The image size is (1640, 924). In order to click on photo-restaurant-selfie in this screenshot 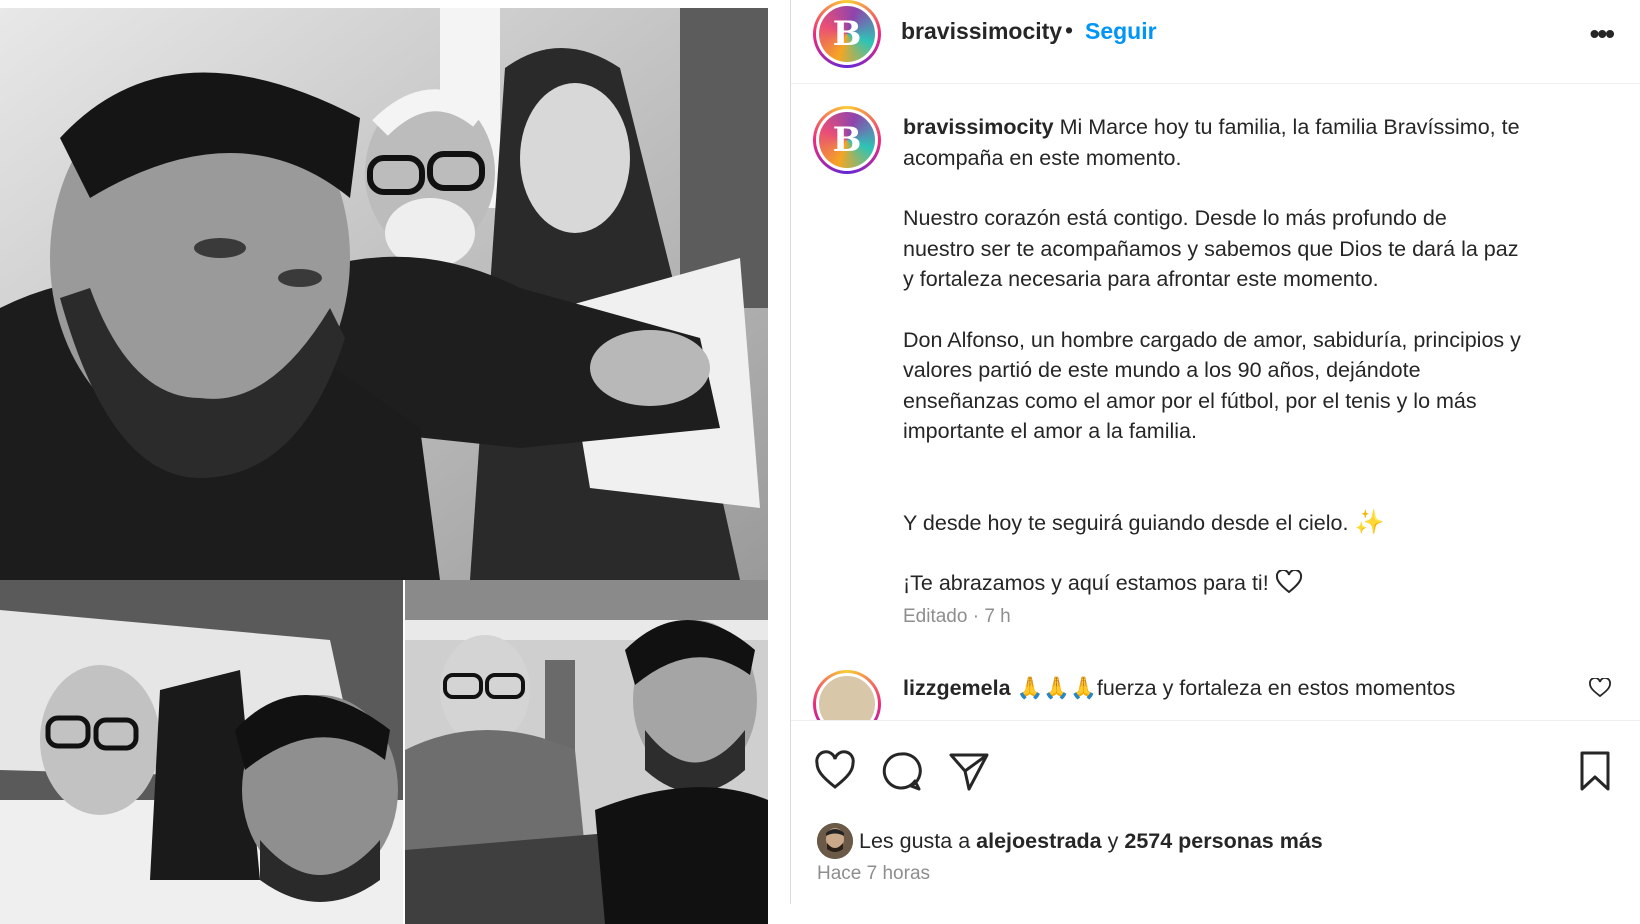, I will do `click(586, 752)`.